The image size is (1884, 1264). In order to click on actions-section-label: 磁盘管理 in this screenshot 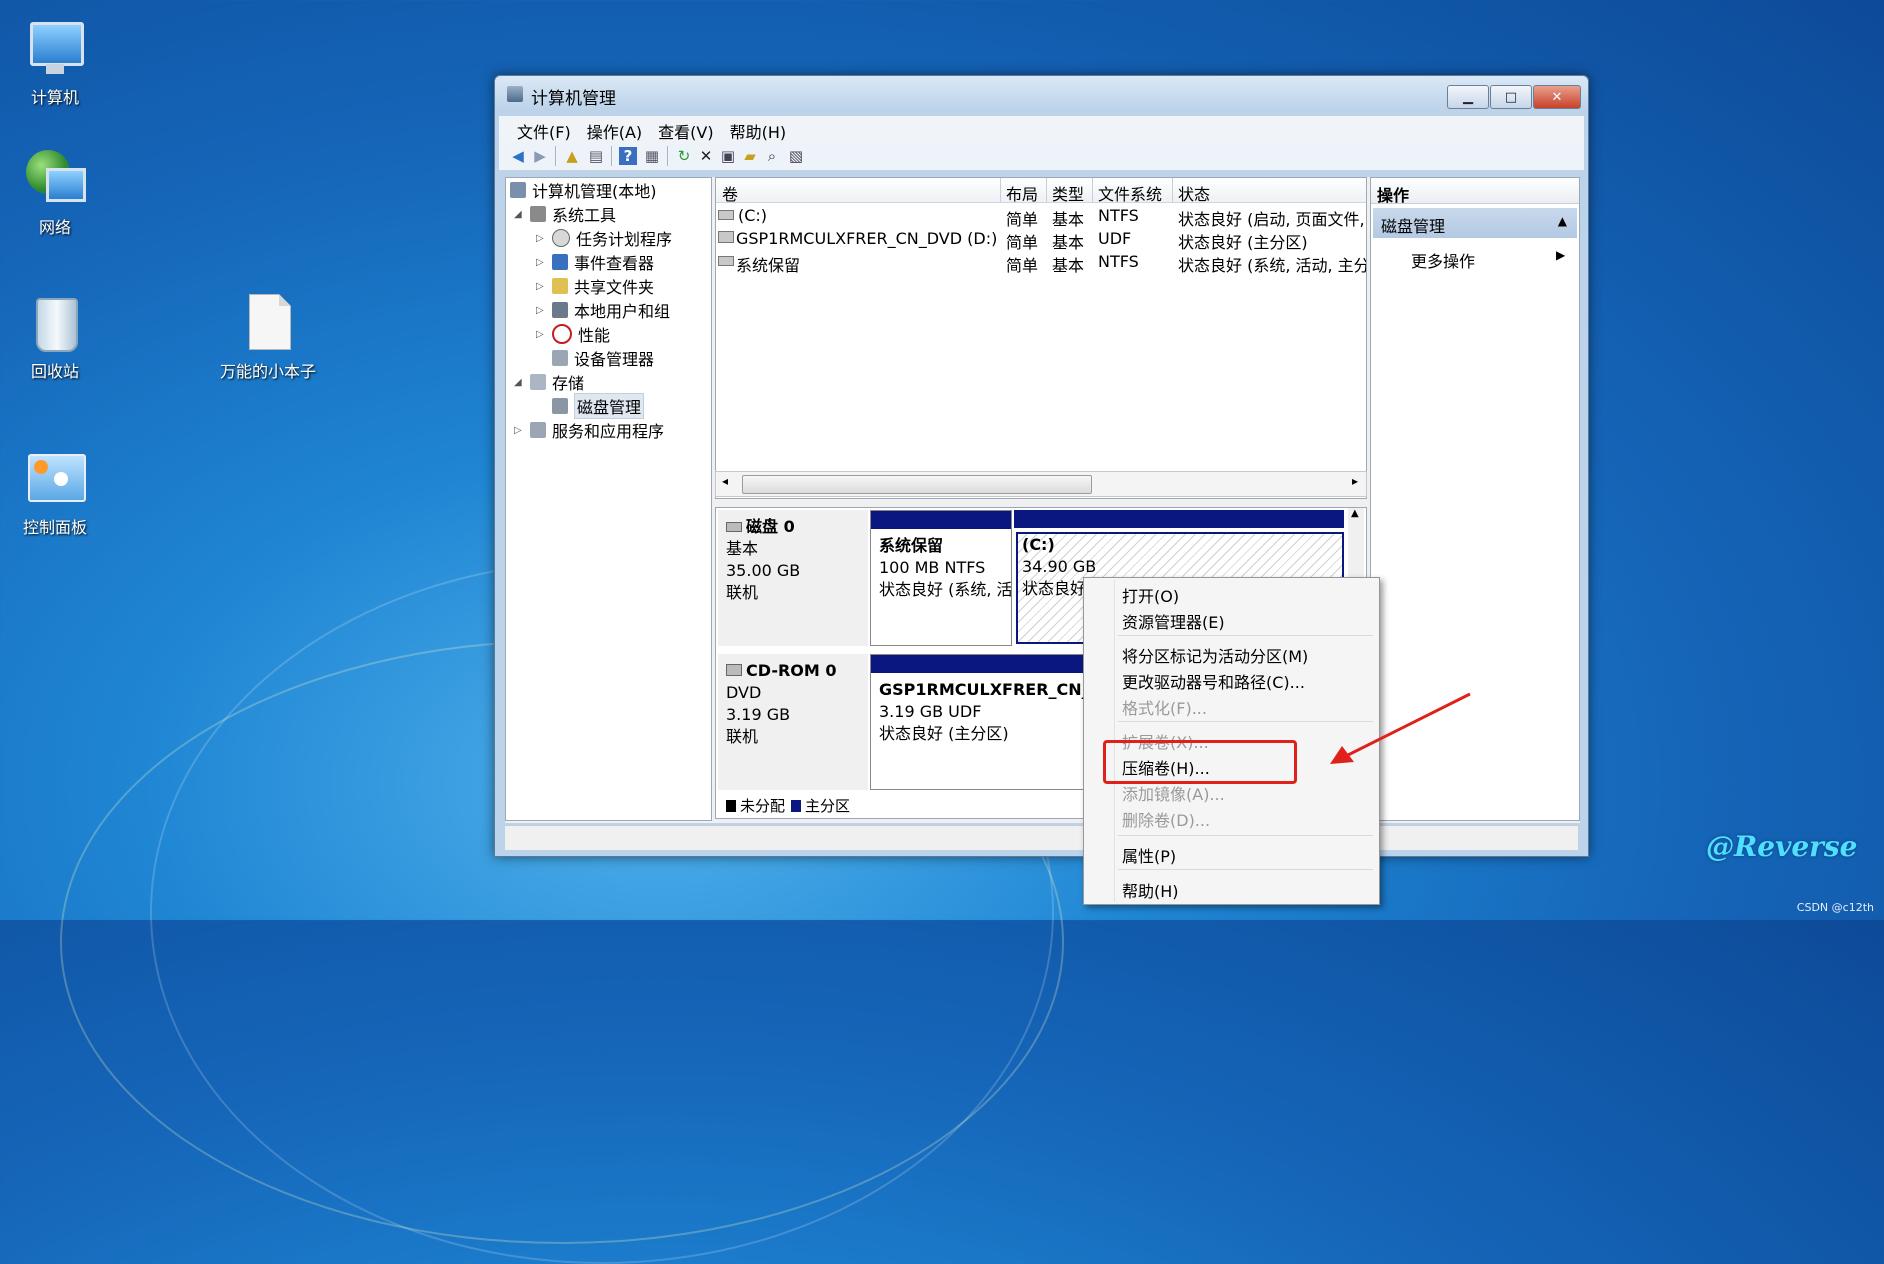, I will do `click(1413, 226)`.